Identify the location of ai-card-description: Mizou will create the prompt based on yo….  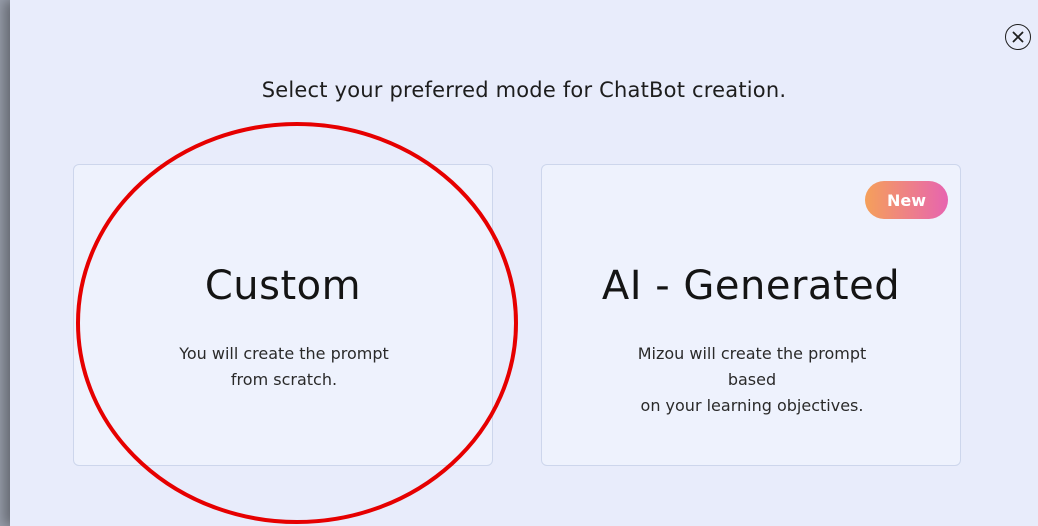
(752, 380).